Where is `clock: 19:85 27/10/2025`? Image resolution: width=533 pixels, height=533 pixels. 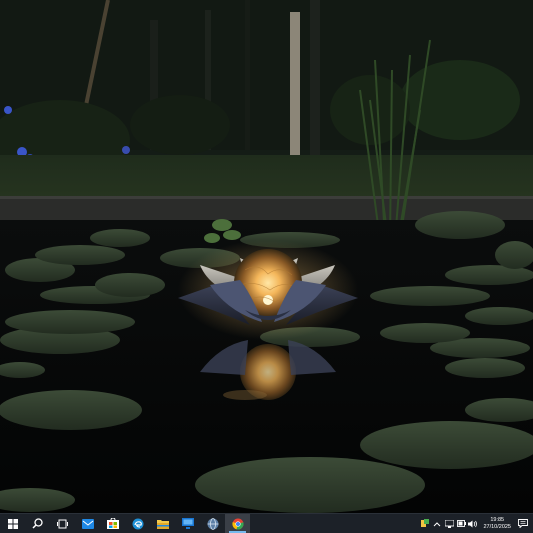 clock: 19:85 27/10/2025 is located at coordinates (497, 523).